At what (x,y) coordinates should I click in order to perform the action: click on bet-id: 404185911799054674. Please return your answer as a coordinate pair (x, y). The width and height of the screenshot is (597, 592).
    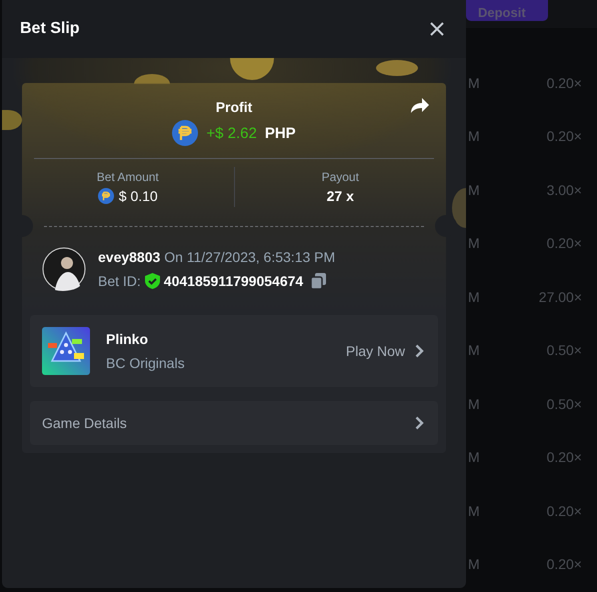
    Looking at the image, I should click on (234, 281).